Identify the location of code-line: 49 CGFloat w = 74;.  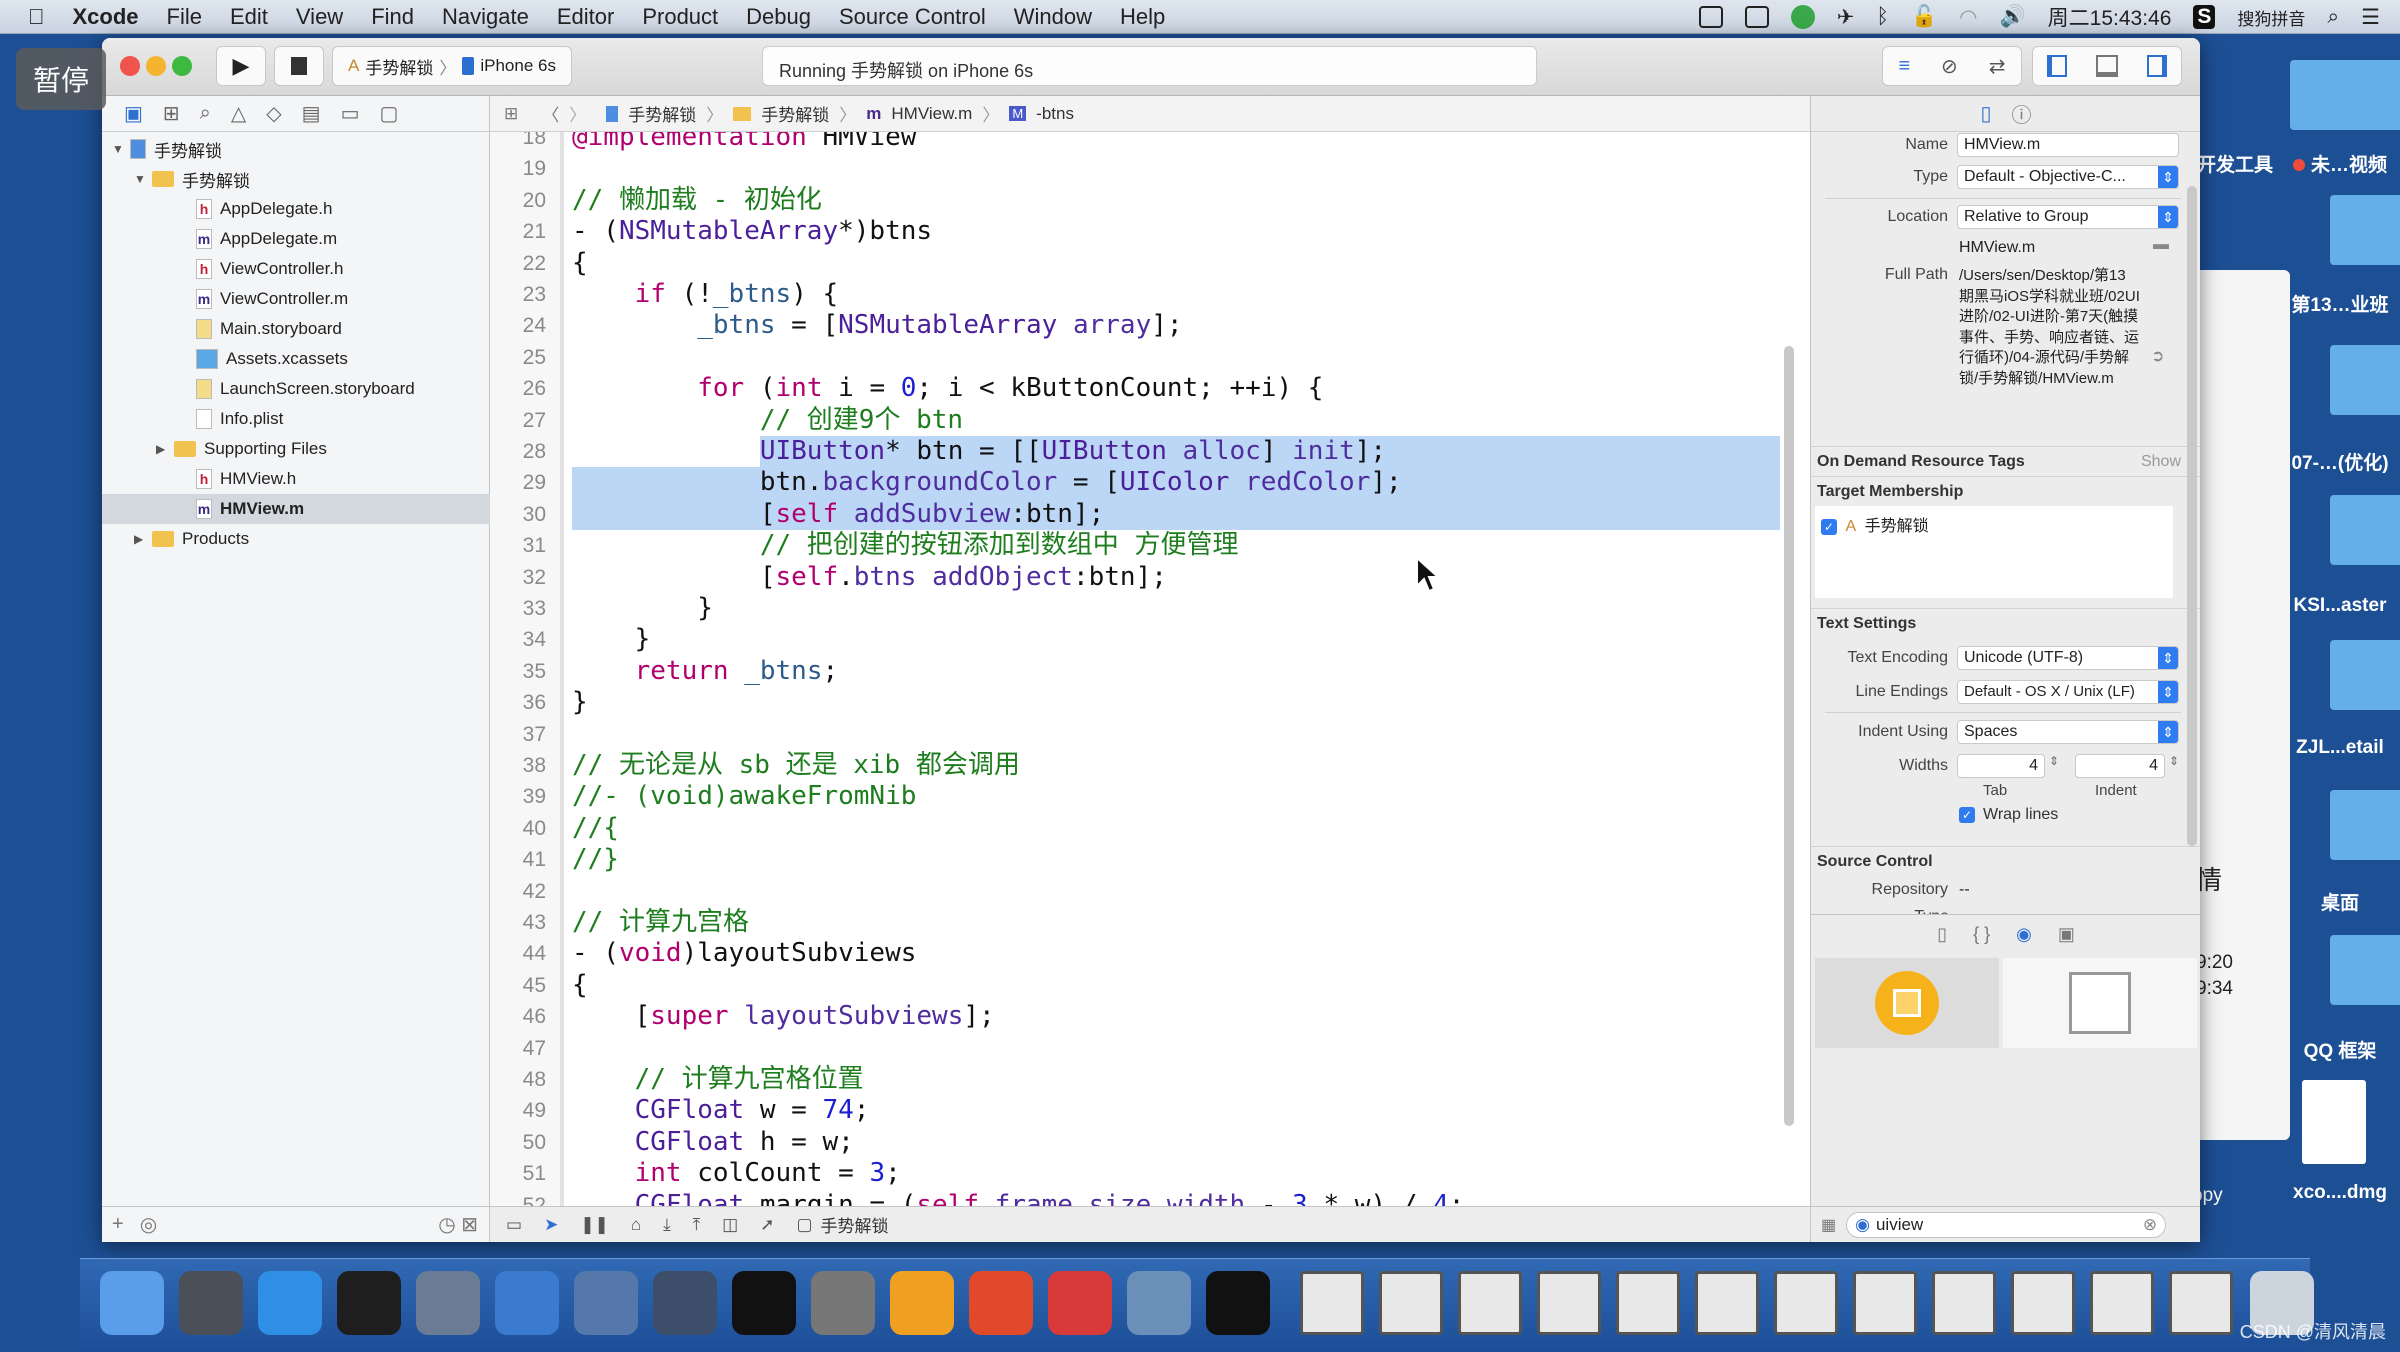
(1135, 1110).